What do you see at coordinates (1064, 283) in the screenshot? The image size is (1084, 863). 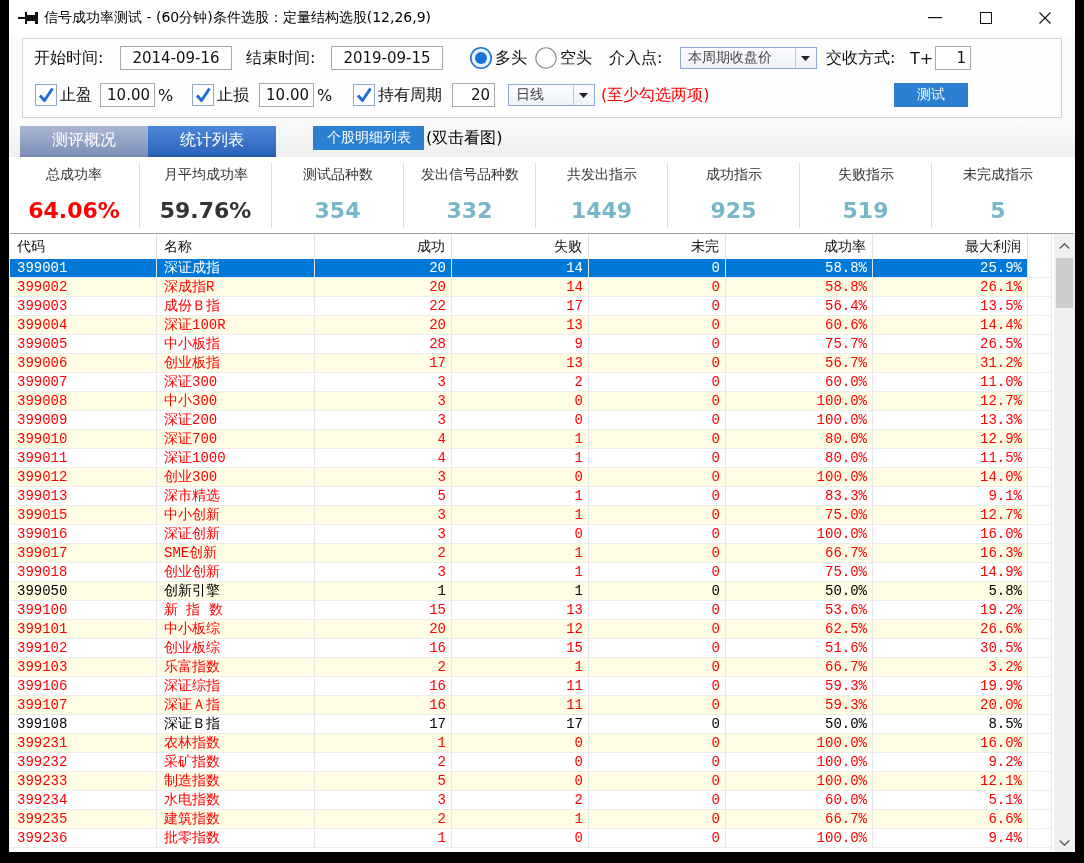 I see `scrollbar-thumb` at bounding box center [1064, 283].